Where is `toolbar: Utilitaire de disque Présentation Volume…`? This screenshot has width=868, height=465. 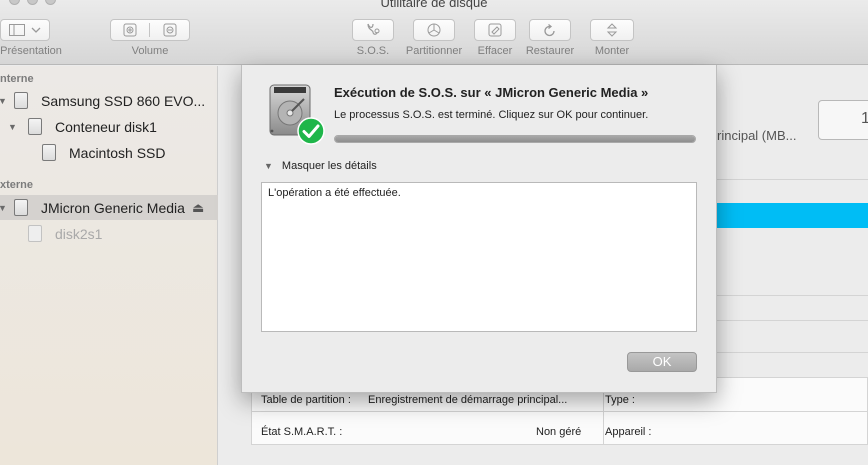 toolbar: Utilitaire de disque Présentation Volume… is located at coordinates (434, 32).